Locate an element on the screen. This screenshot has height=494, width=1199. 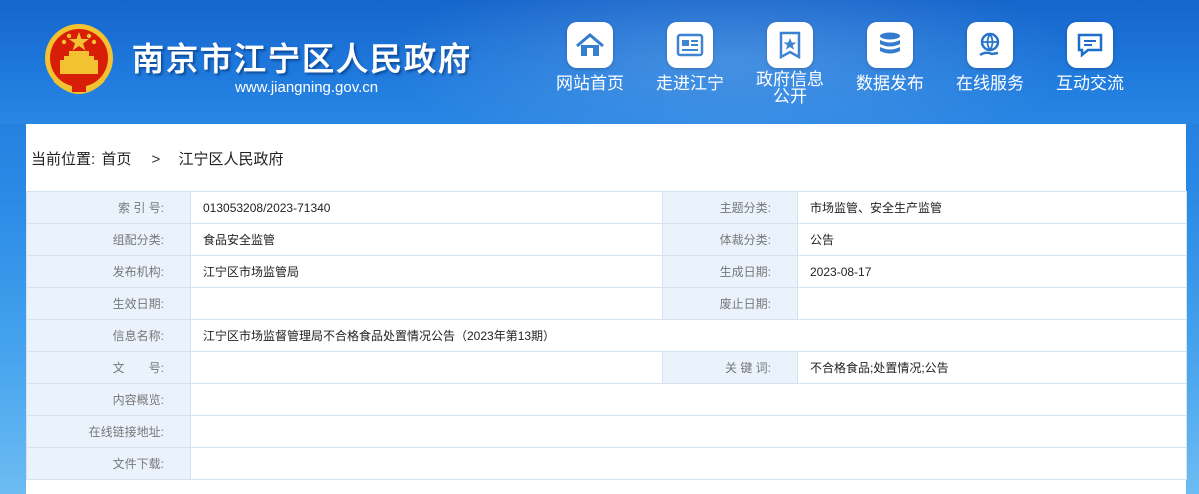
keywords-label: 关 键 词: is located at coordinates (730, 367).